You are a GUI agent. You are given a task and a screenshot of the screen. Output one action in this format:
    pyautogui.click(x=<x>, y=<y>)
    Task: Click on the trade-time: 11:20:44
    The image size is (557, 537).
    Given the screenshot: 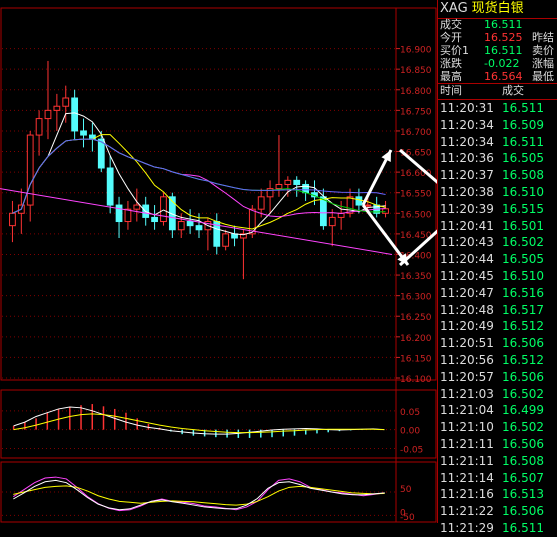 What is the action you would take?
    pyautogui.click(x=467, y=259)
    